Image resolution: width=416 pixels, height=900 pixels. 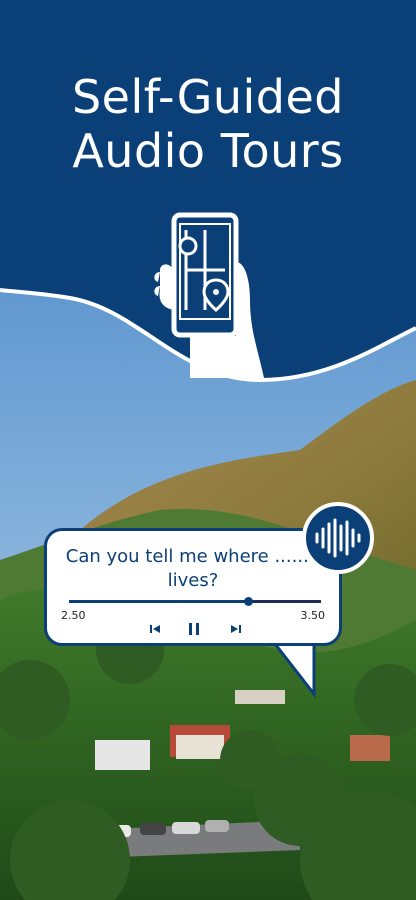 I want to click on headline: Self-Guided Audio Tours, so click(x=208, y=124).